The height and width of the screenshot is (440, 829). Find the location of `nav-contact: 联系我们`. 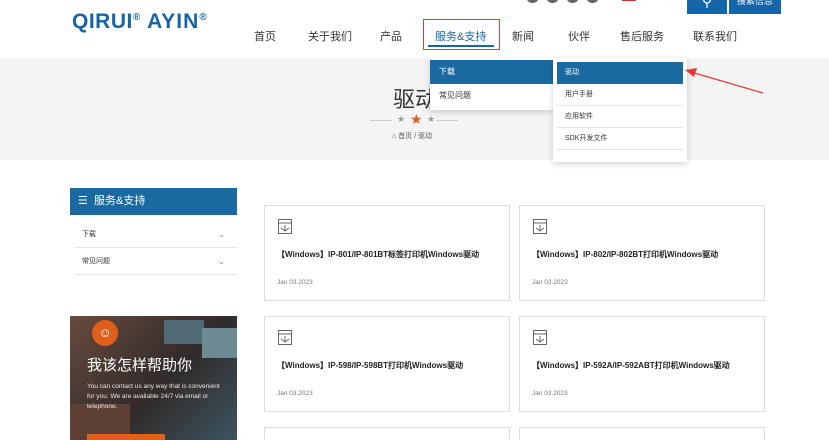

nav-contact: 联系我们 is located at coordinates (715, 36).